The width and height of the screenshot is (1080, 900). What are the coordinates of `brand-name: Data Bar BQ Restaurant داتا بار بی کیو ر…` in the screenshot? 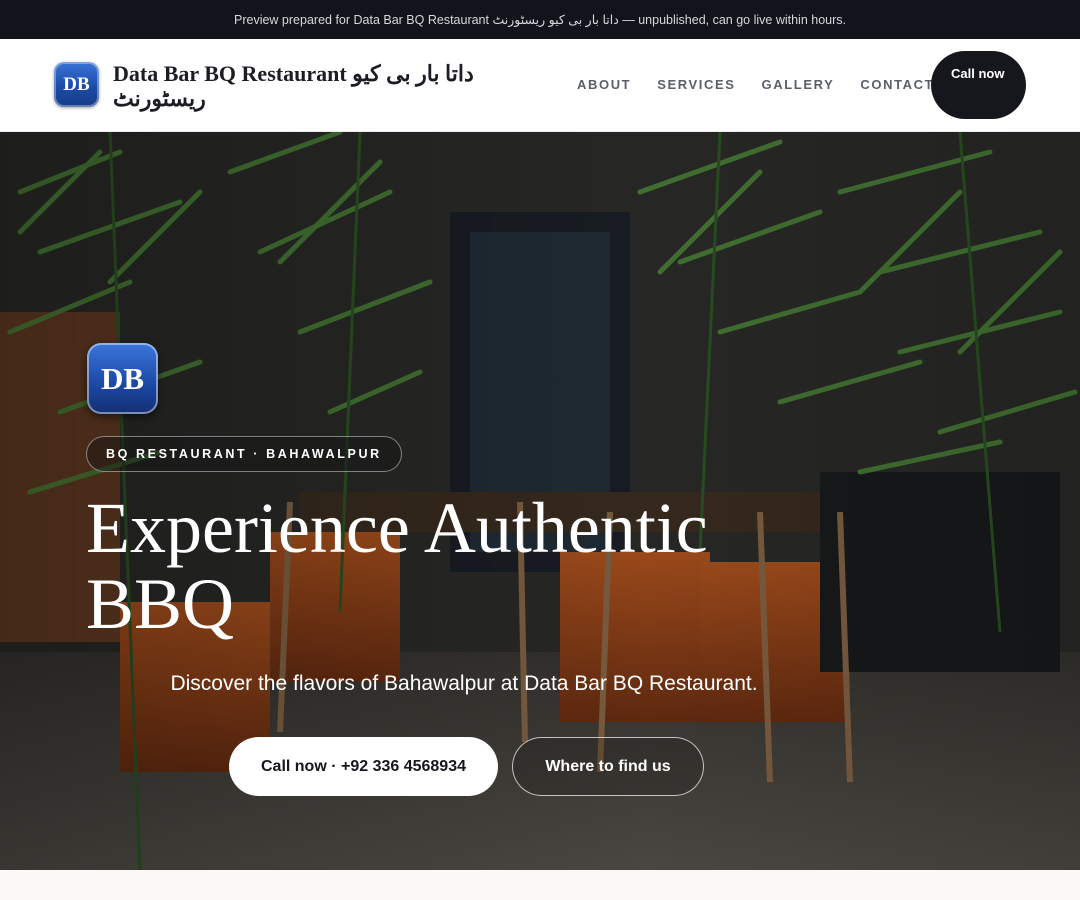 It's located at (308, 86).